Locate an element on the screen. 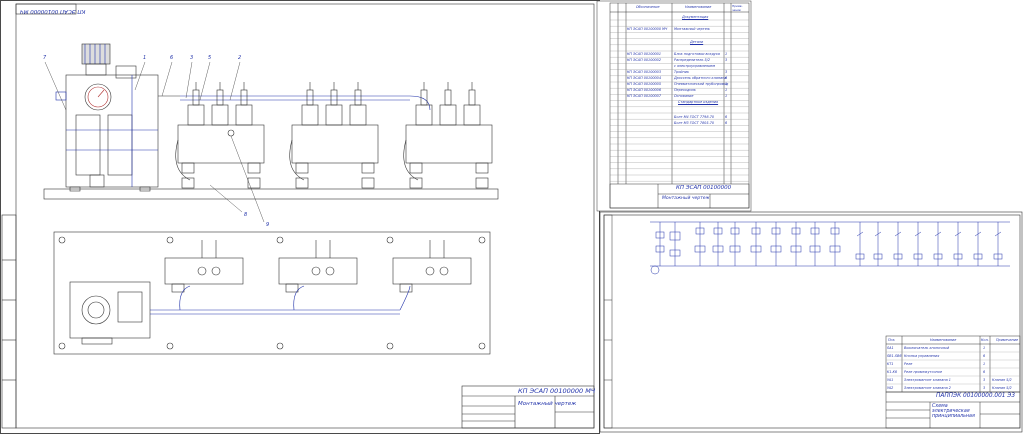 The image size is (1024, 434). callout-number: 9 is located at coordinates (268, 225).